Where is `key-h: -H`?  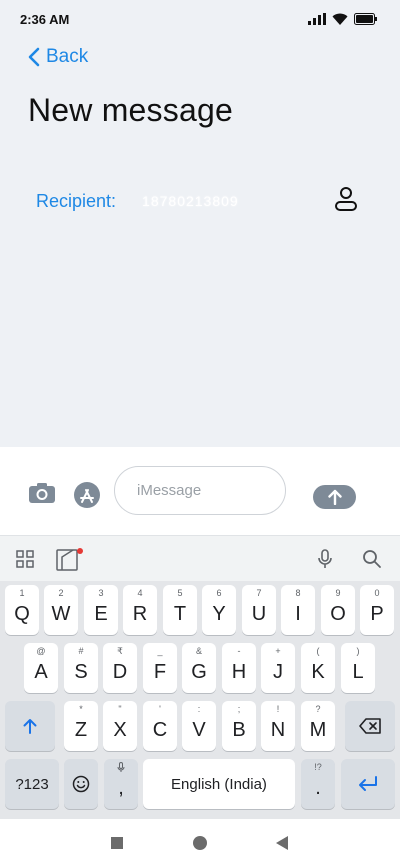 key-h: -H is located at coordinates (239, 668).